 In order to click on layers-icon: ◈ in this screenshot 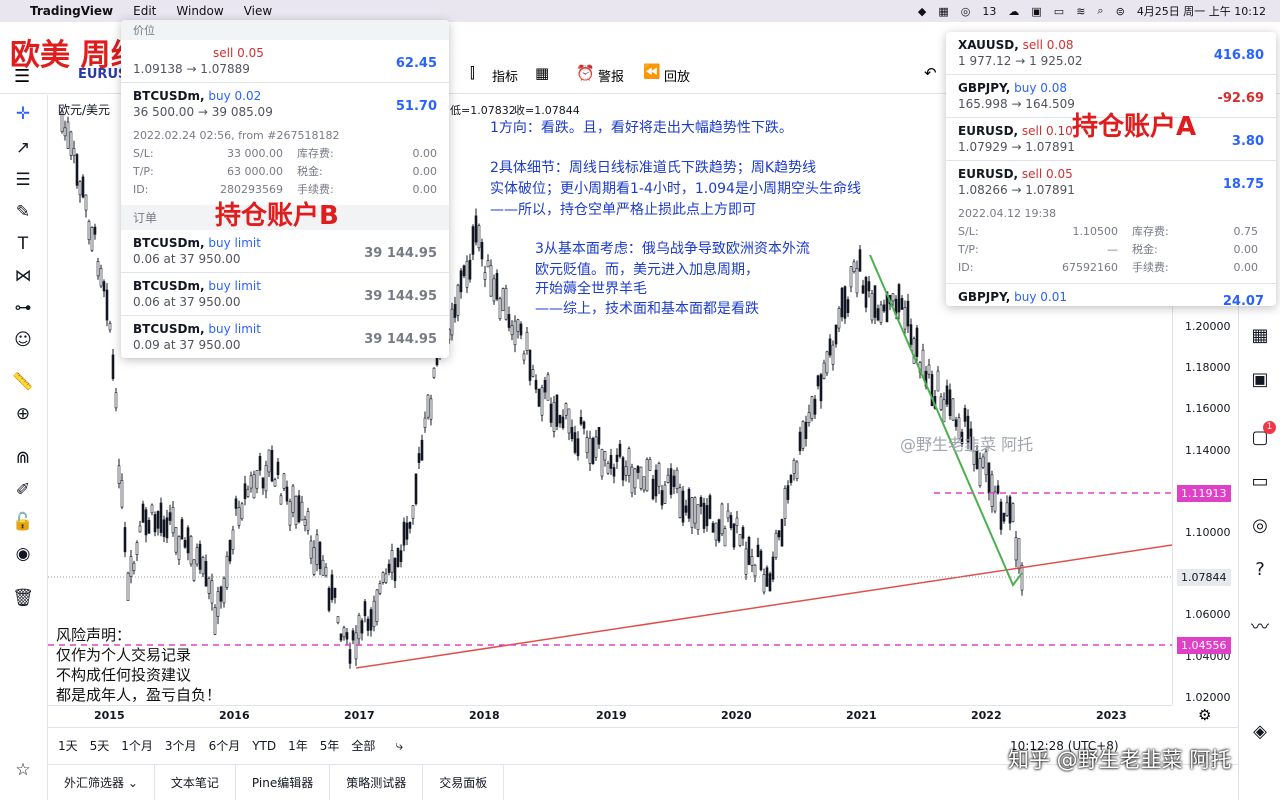, I will do `click(1260, 732)`.